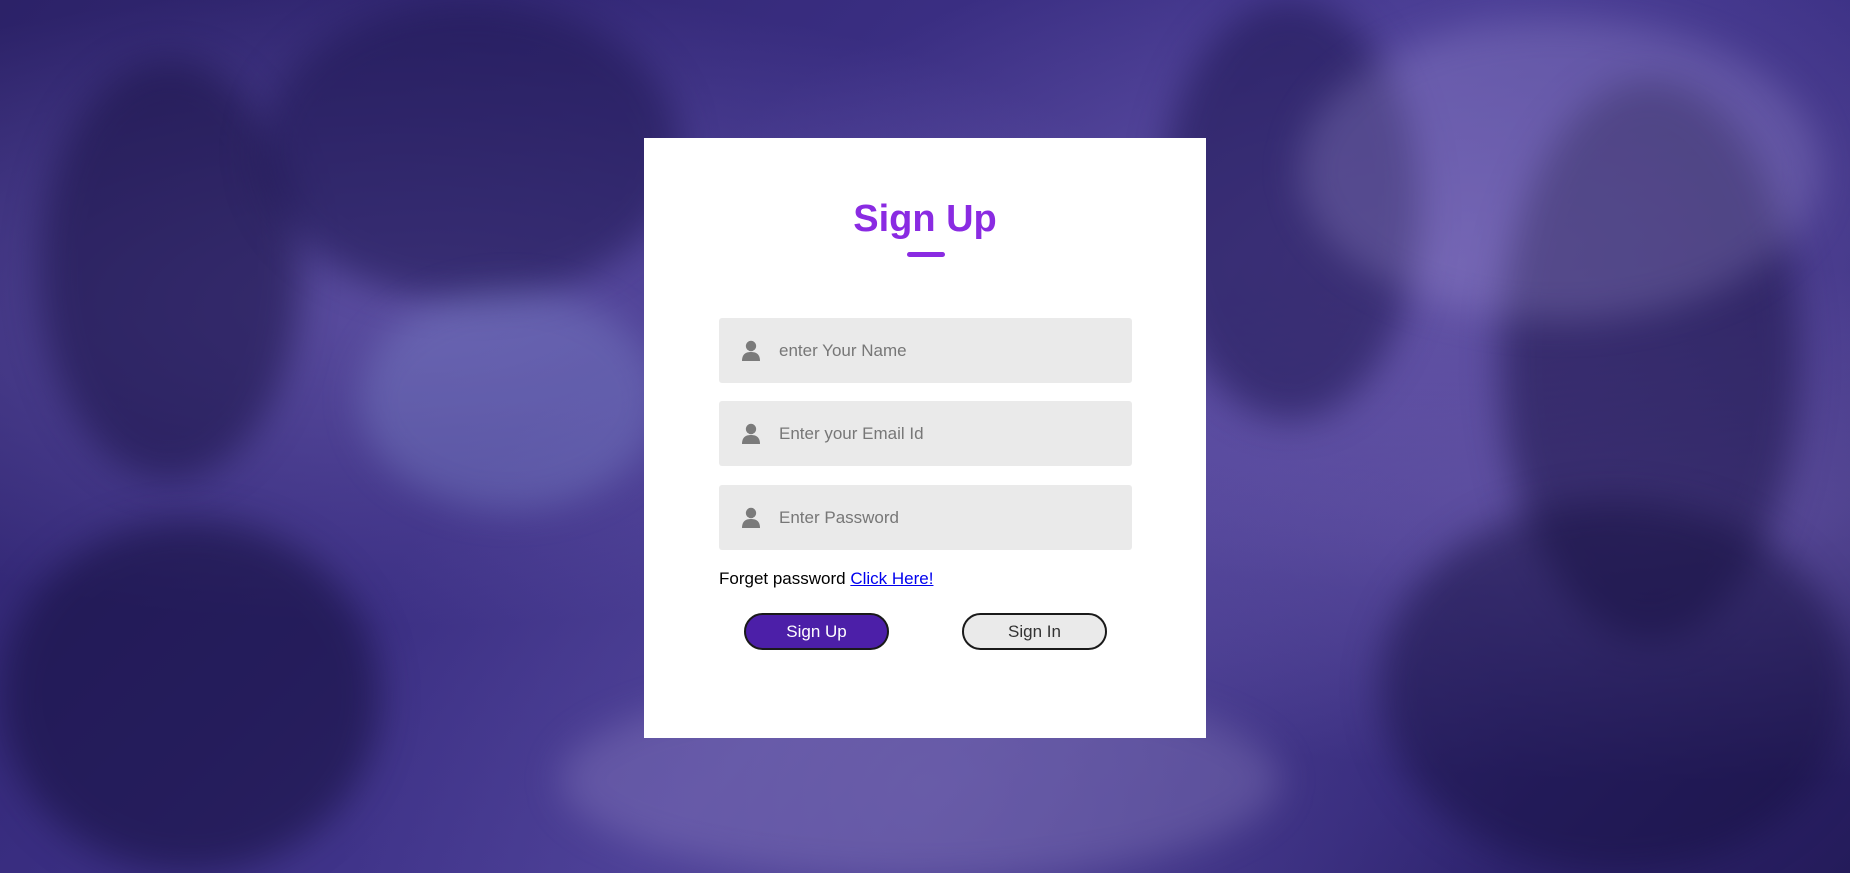 The image size is (1850, 873). Describe the element at coordinates (925, 219) in the screenshot. I see `form-title: Sign Up` at that location.